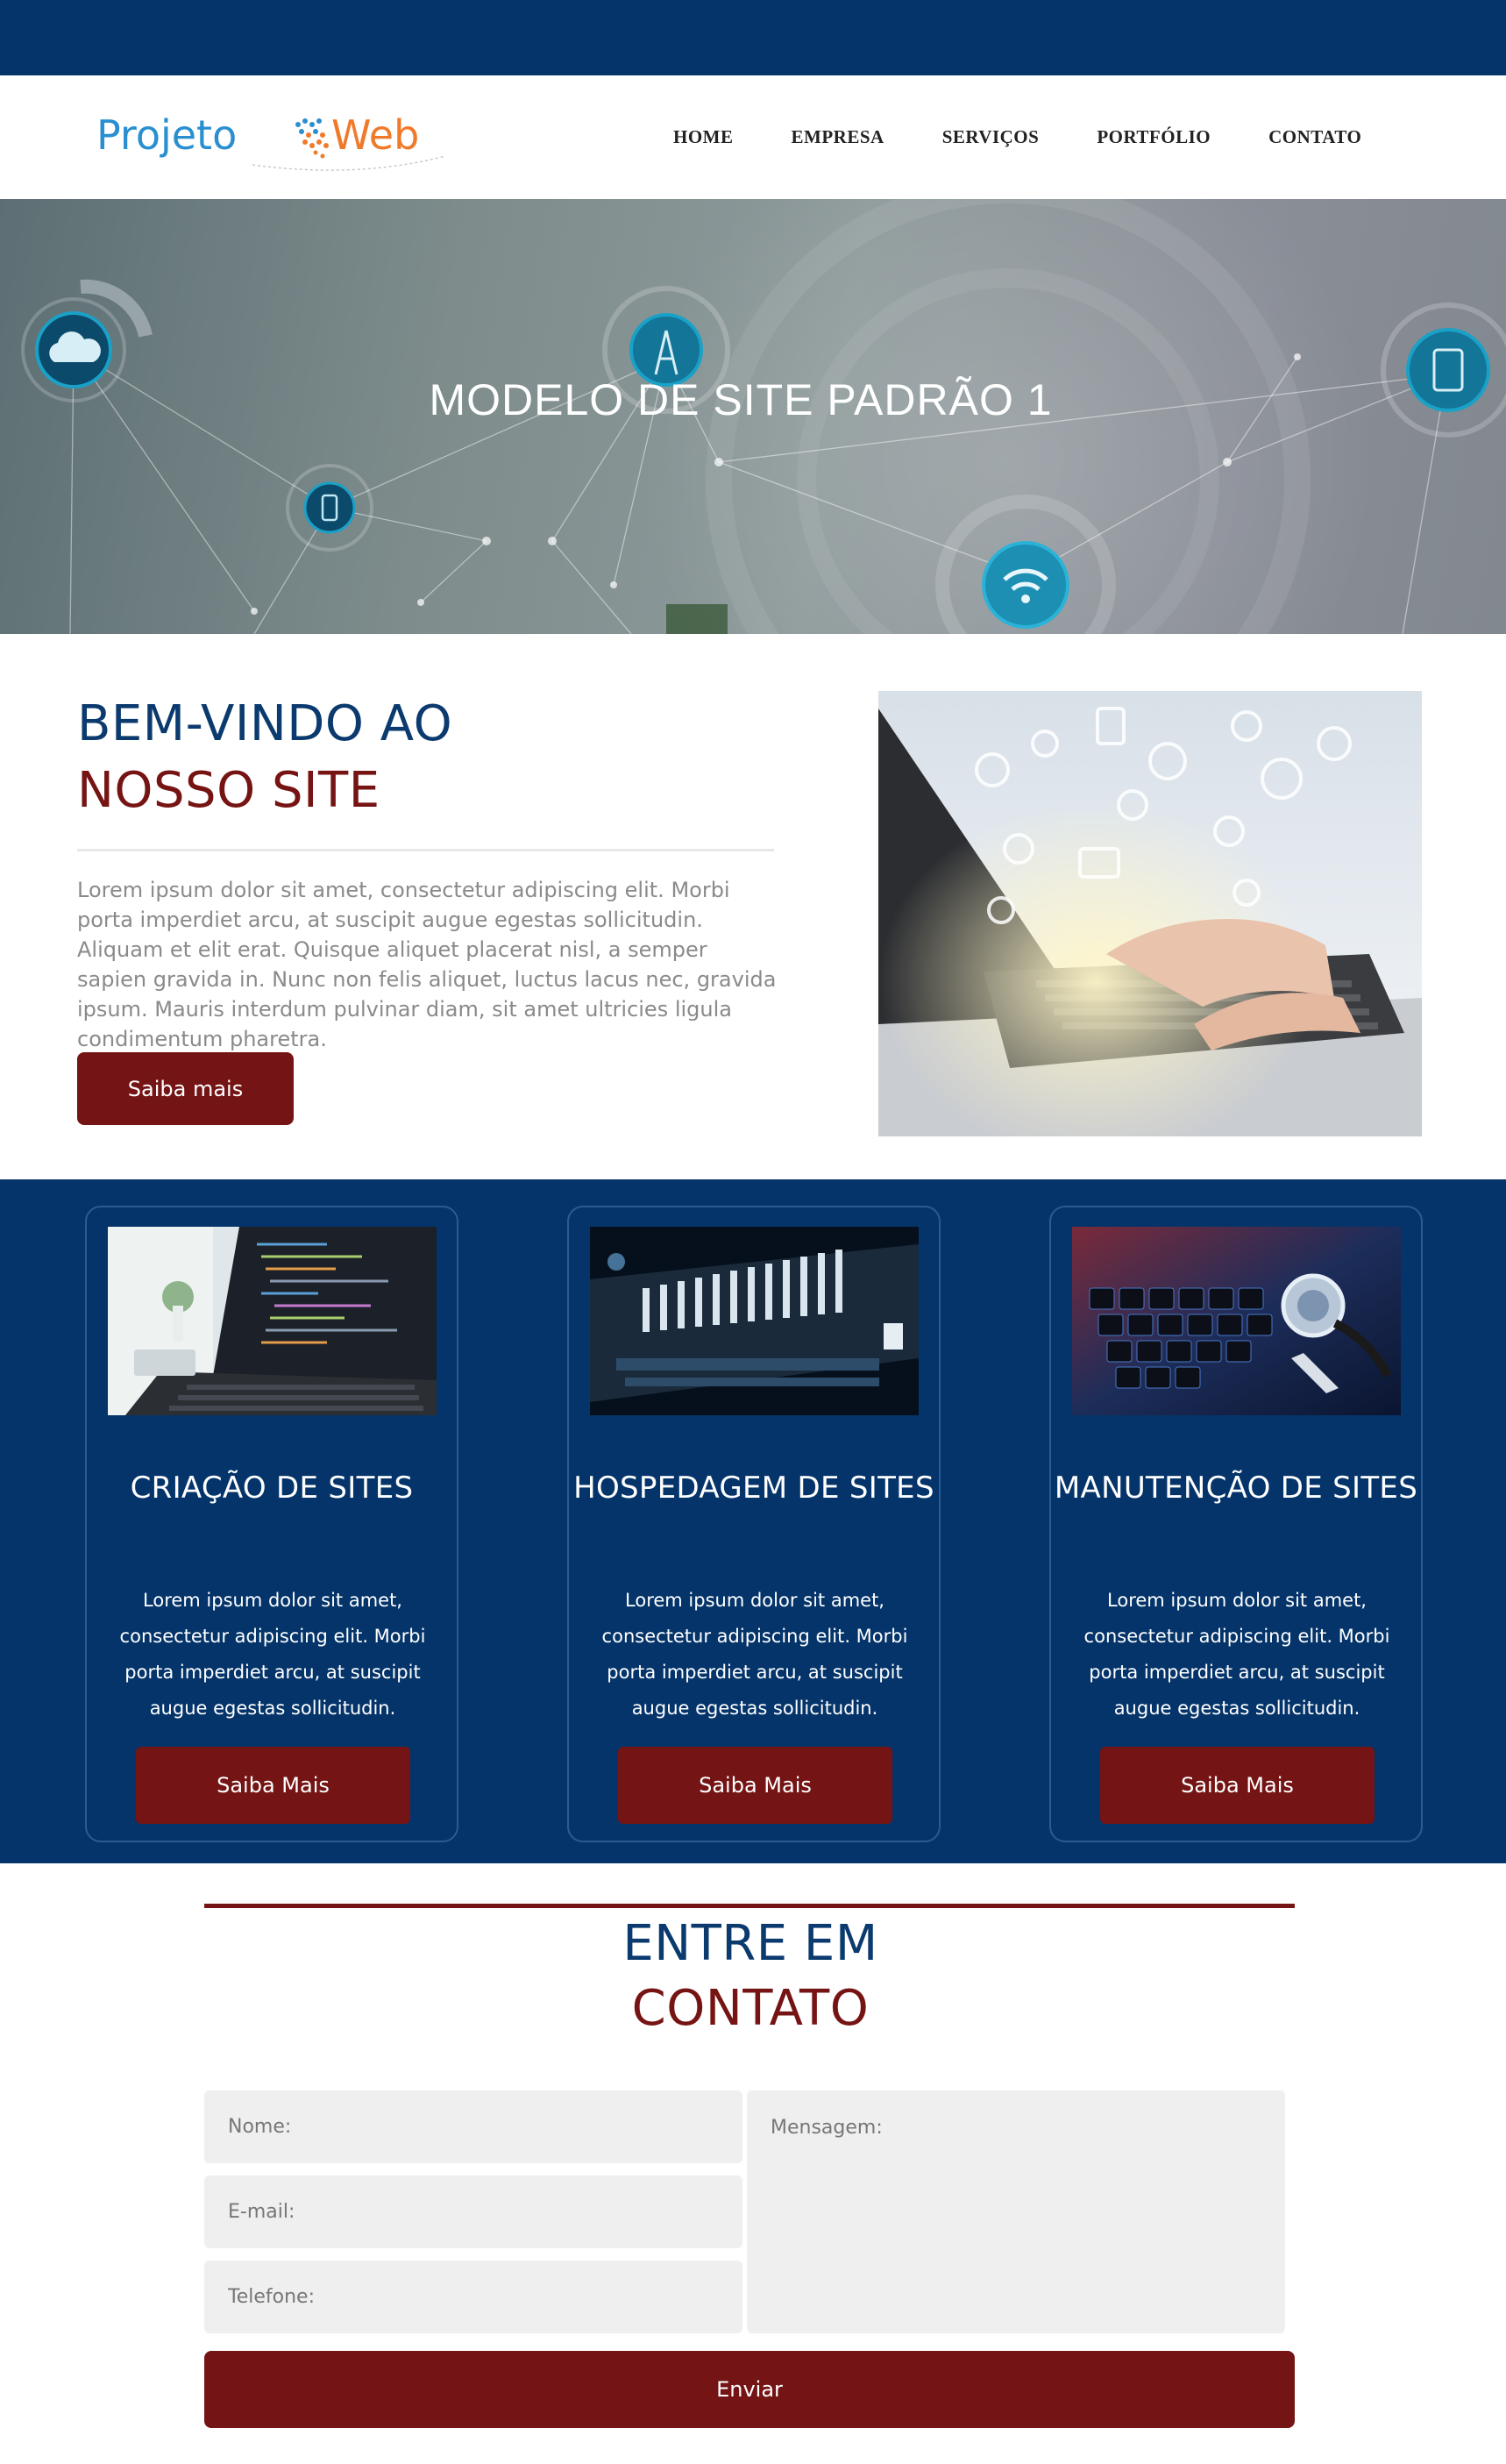 The image size is (1506, 2464). Describe the element at coordinates (1236, 1488) in the screenshot. I see `service-title: MANUTENÇÃO DE SITES` at that location.